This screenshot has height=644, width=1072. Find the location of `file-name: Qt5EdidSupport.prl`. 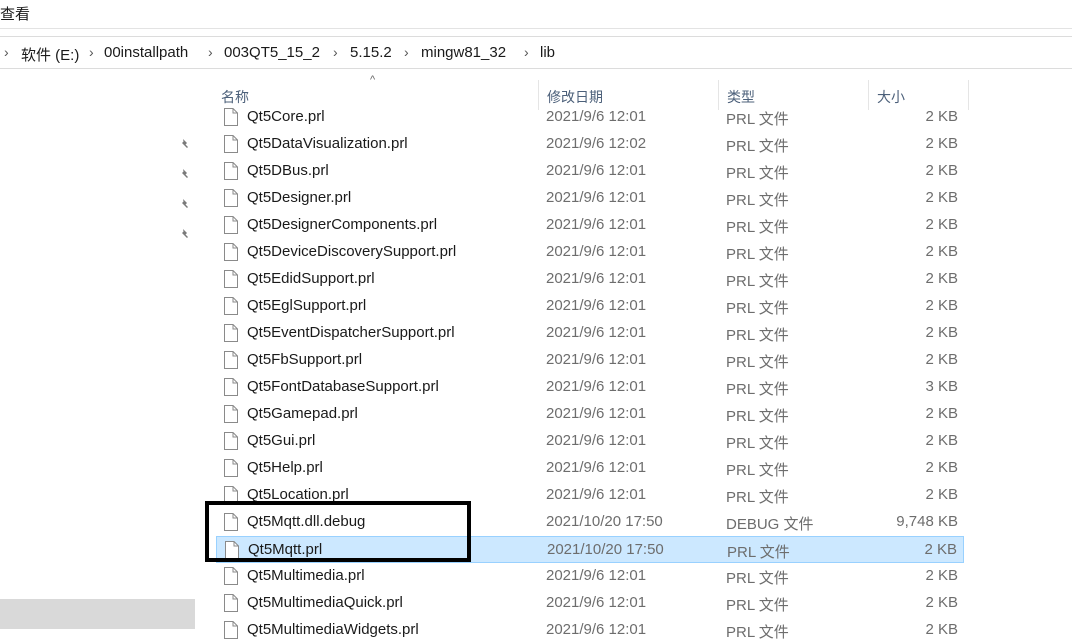

file-name: Qt5EdidSupport.prl is located at coordinates (311, 278).